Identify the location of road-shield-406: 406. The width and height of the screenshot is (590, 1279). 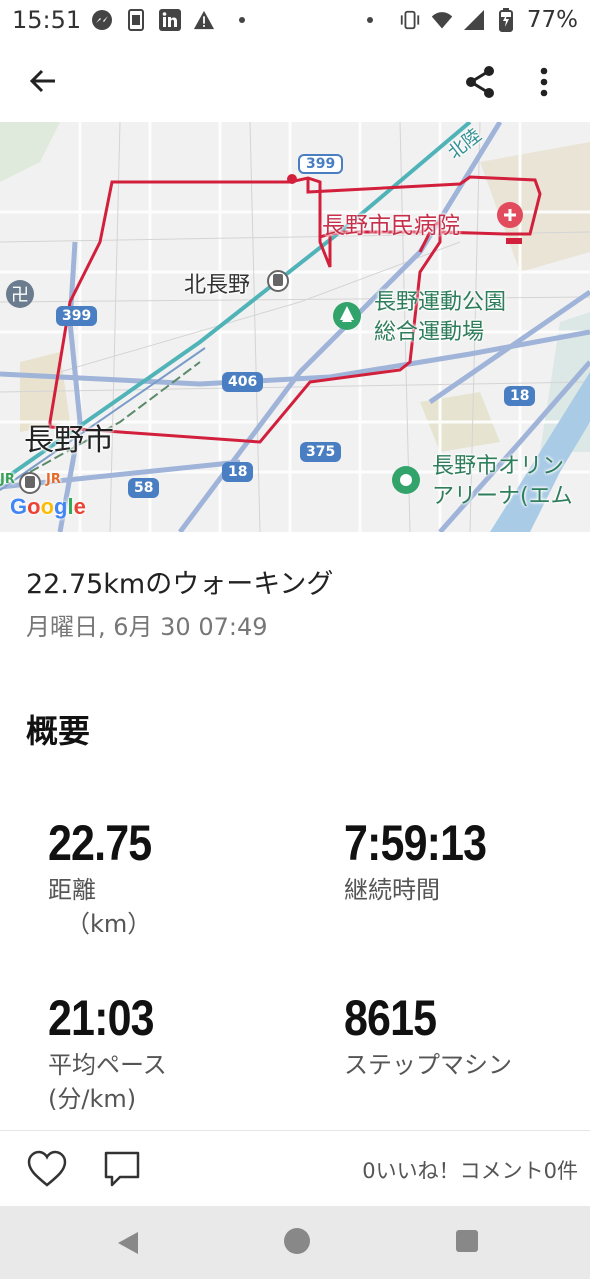
(243, 382).